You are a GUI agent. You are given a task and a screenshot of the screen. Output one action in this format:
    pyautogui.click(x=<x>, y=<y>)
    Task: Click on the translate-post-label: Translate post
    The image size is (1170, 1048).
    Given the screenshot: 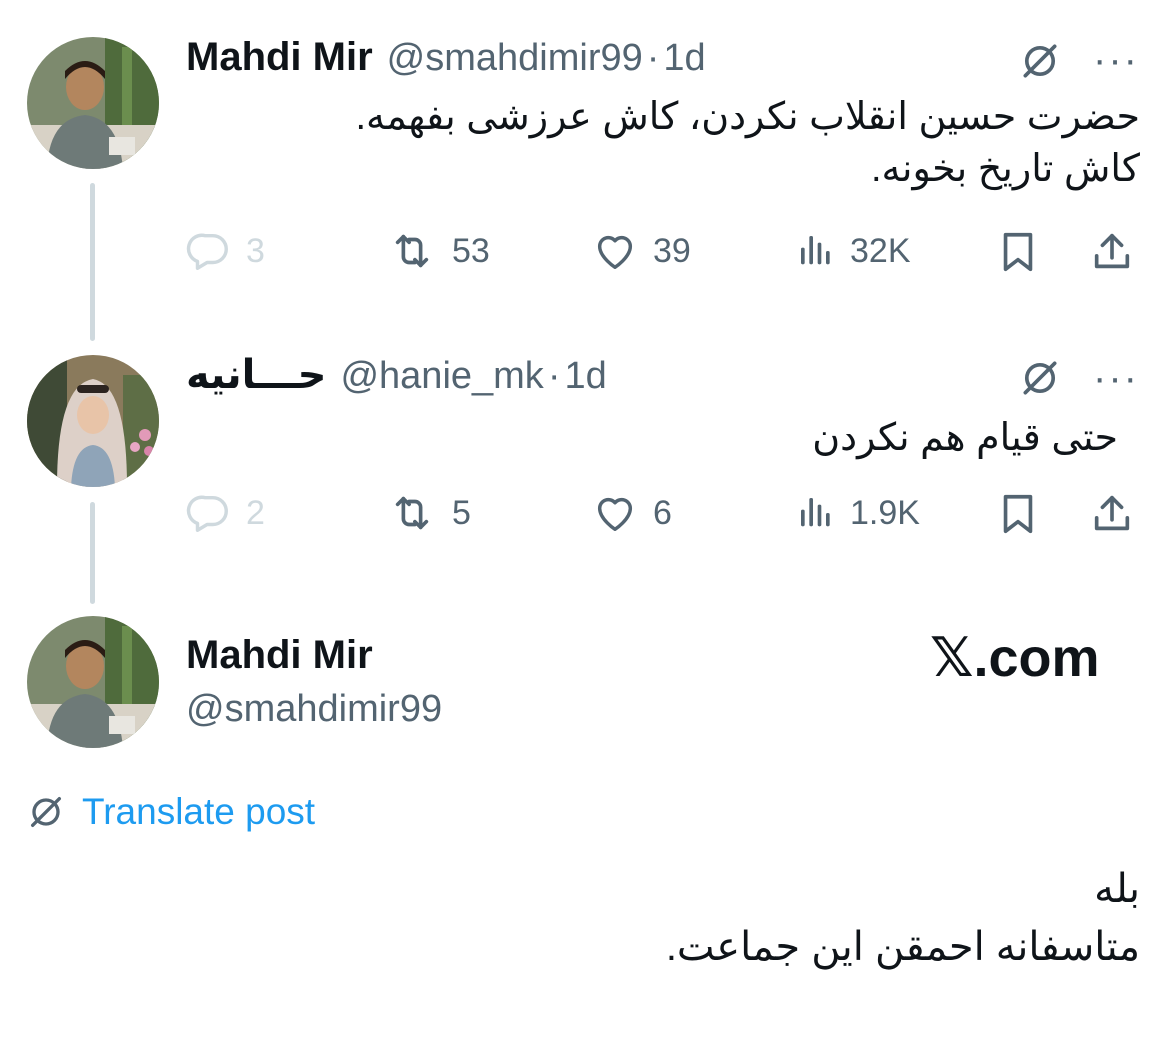 What is the action you would take?
    pyautogui.click(x=198, y=812)
    